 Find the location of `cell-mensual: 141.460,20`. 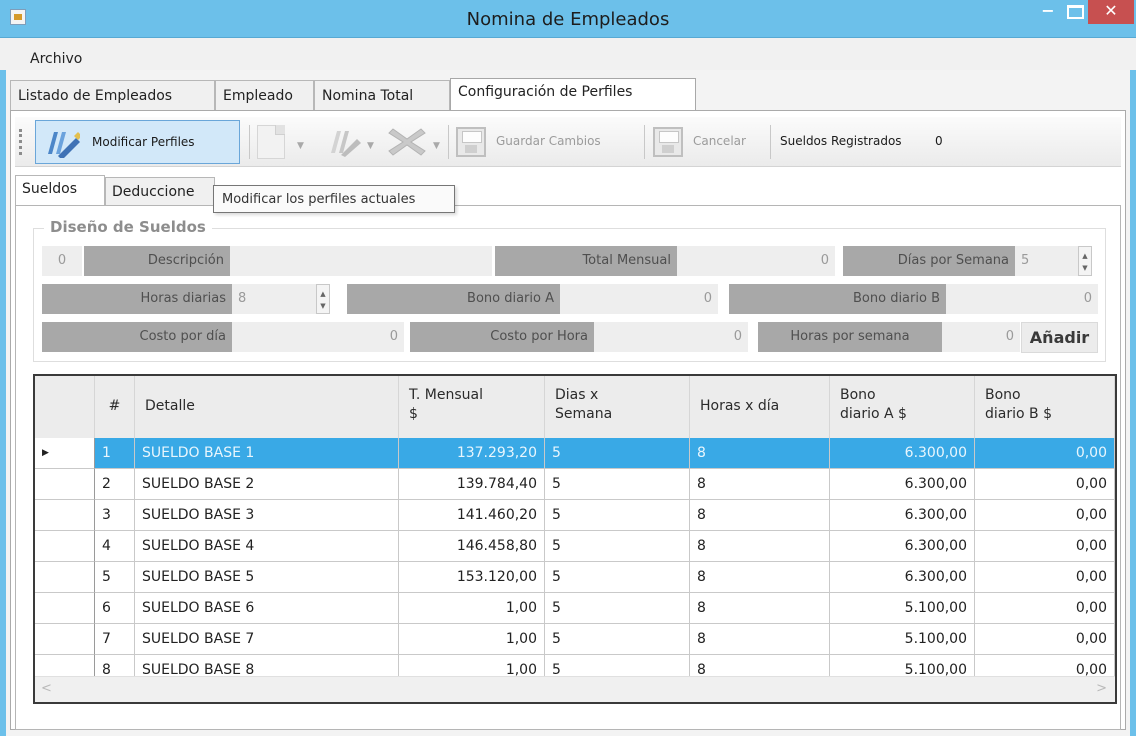

cell-mensual: 141.460,20 is located at coordinates (472, 515).